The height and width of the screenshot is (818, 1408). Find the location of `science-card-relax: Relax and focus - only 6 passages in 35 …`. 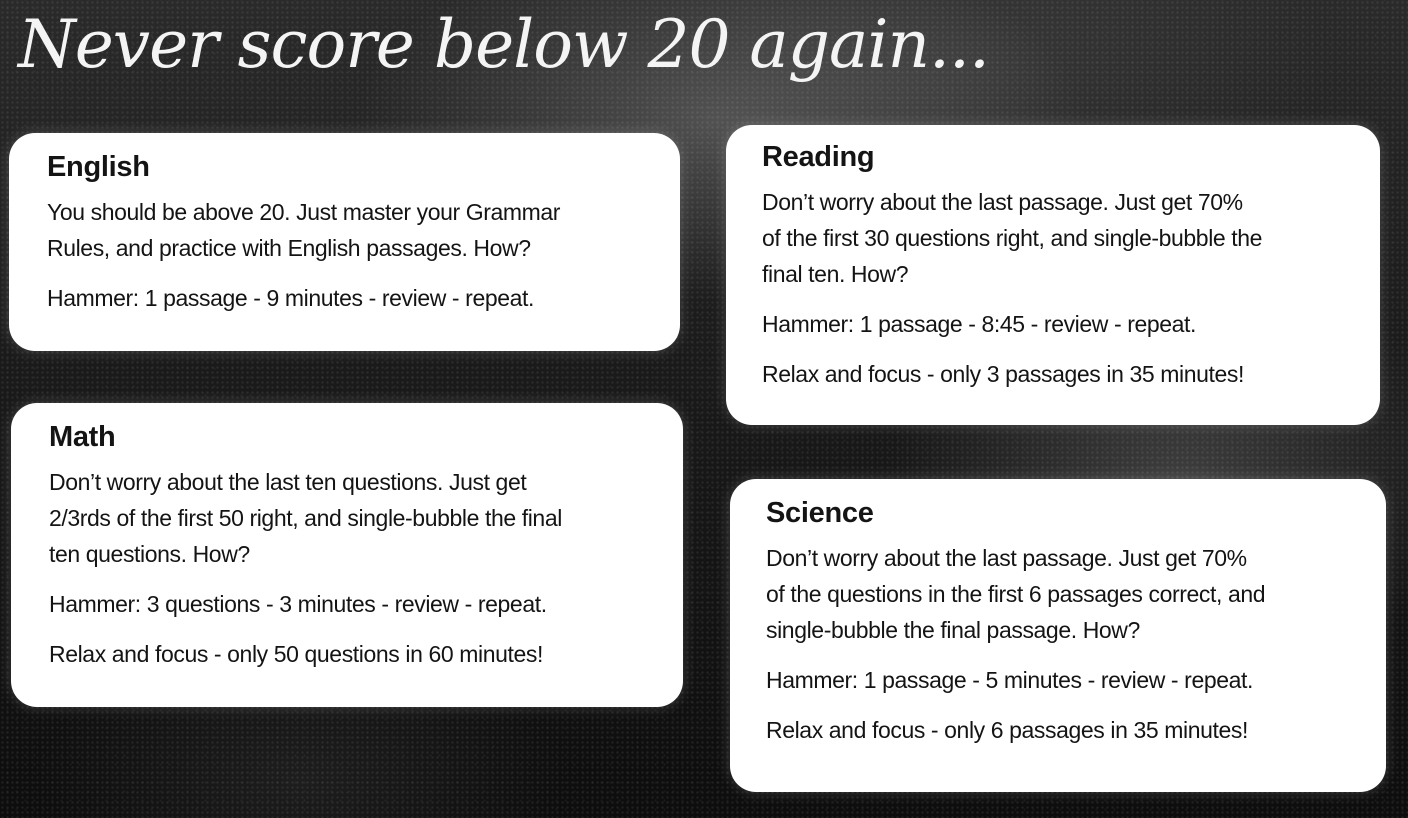

science-card-relax: Relax and focus - only 6 passages in 35 … is located at coordinates (1007, 730).